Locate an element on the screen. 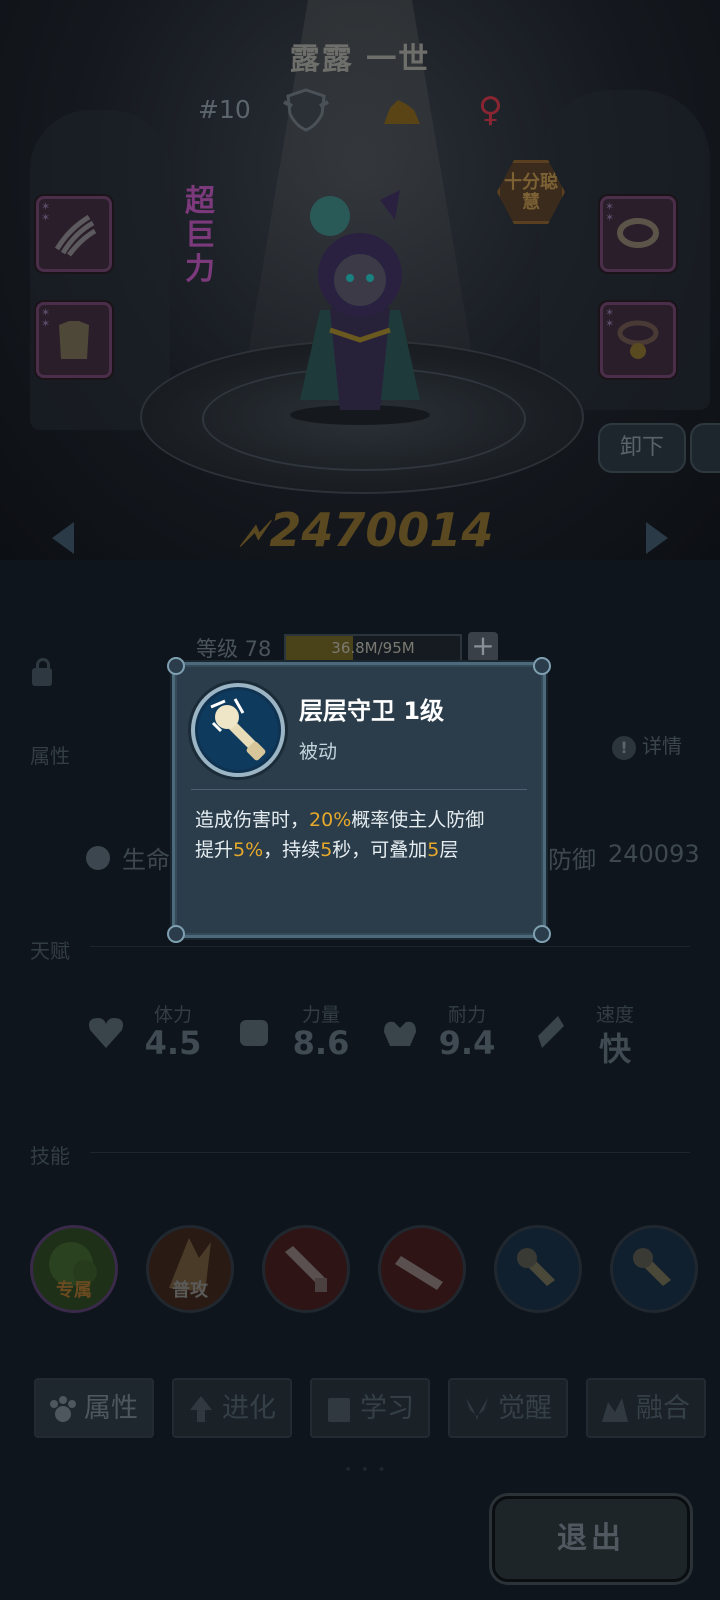  popup-divider is located at coordinates (359, 789).